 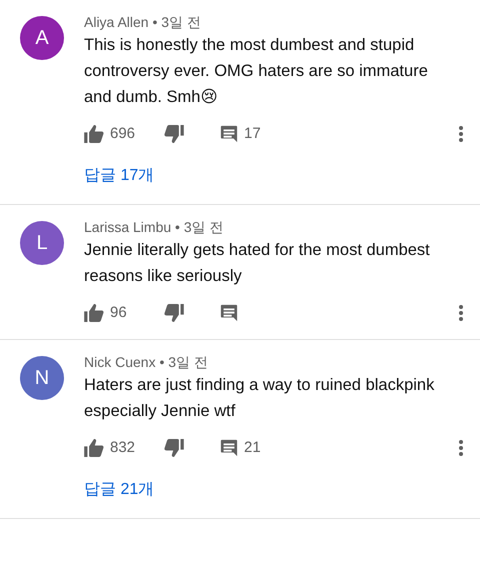 I want to click on avatar: L, so click(x=42, y=243).